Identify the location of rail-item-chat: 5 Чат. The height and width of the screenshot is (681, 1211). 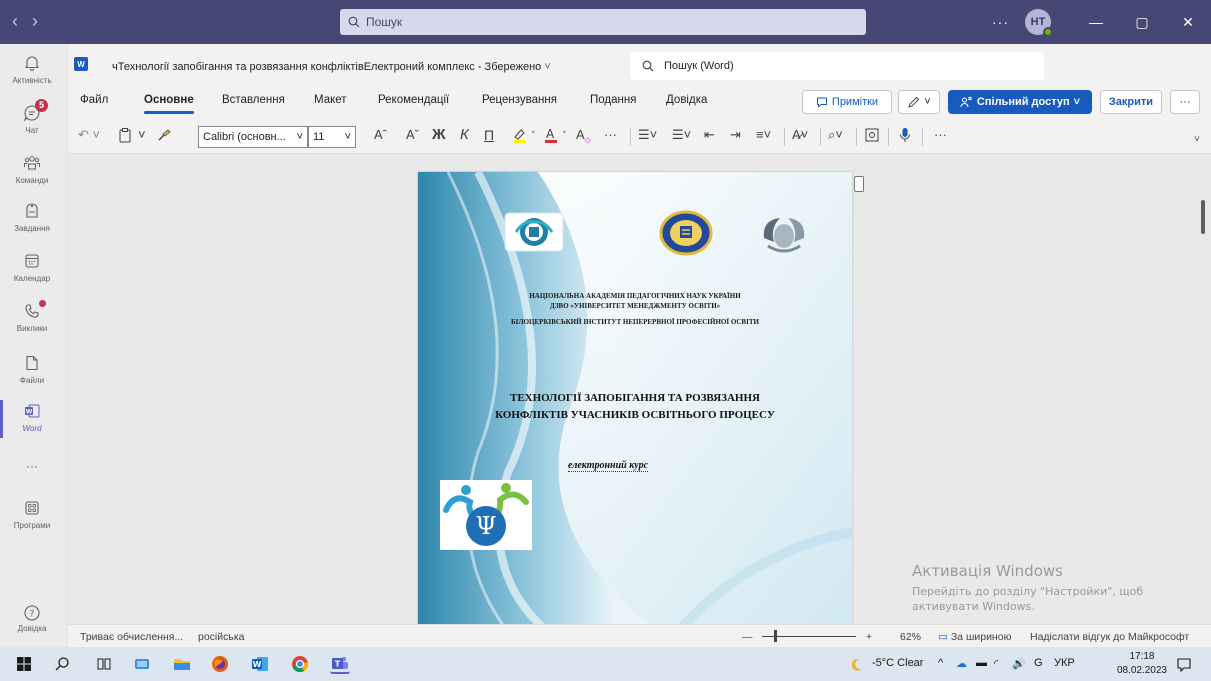
(32, 117).